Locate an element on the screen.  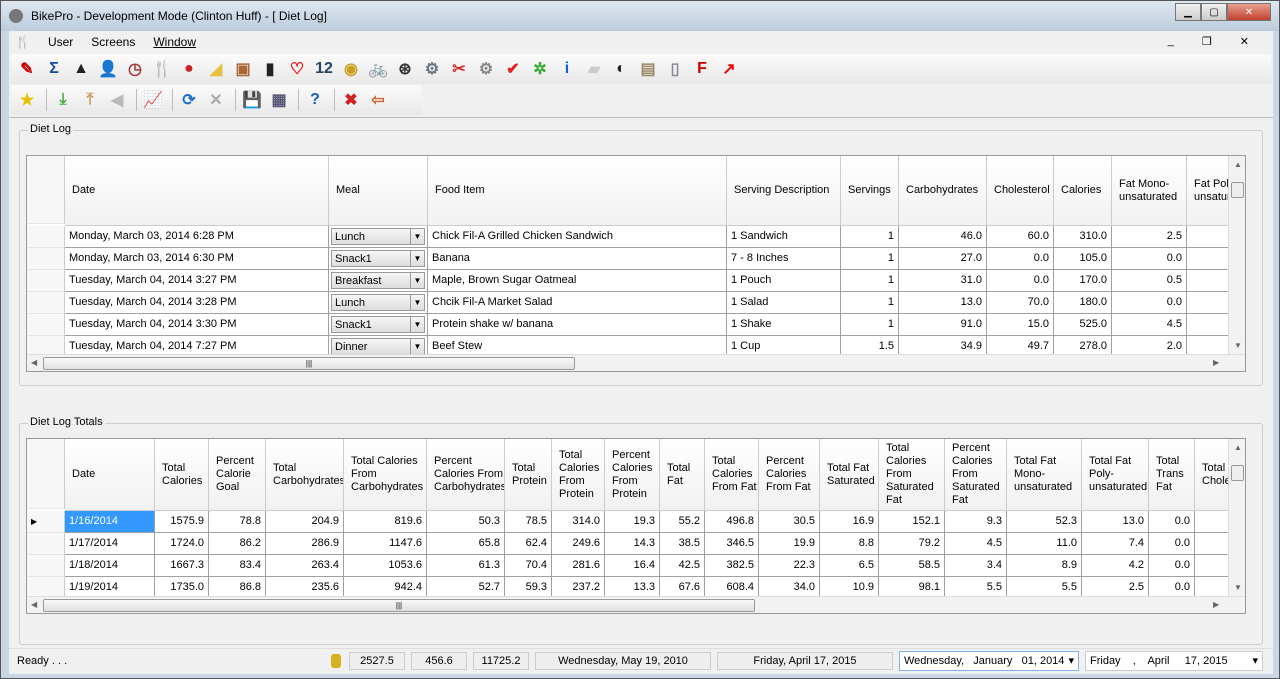
table-cell: 46.0 is located at coordinates (943, 237).